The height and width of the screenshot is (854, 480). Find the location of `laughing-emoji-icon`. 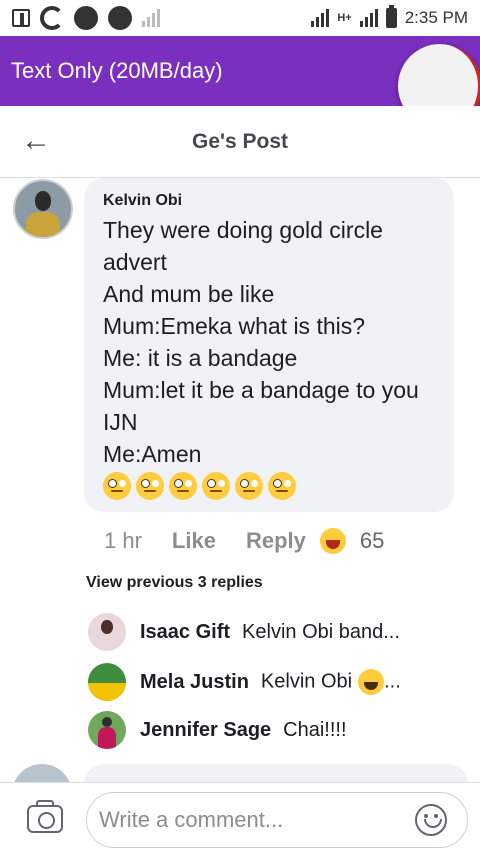

laughing-emoji-icon is located at coordinates (371, 682).